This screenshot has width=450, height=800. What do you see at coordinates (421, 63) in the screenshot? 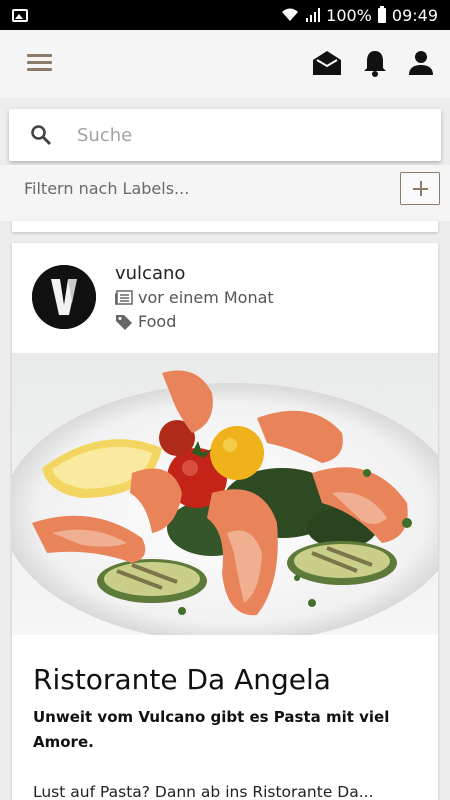
I see `person-icon` at bounding box center [421, 63].